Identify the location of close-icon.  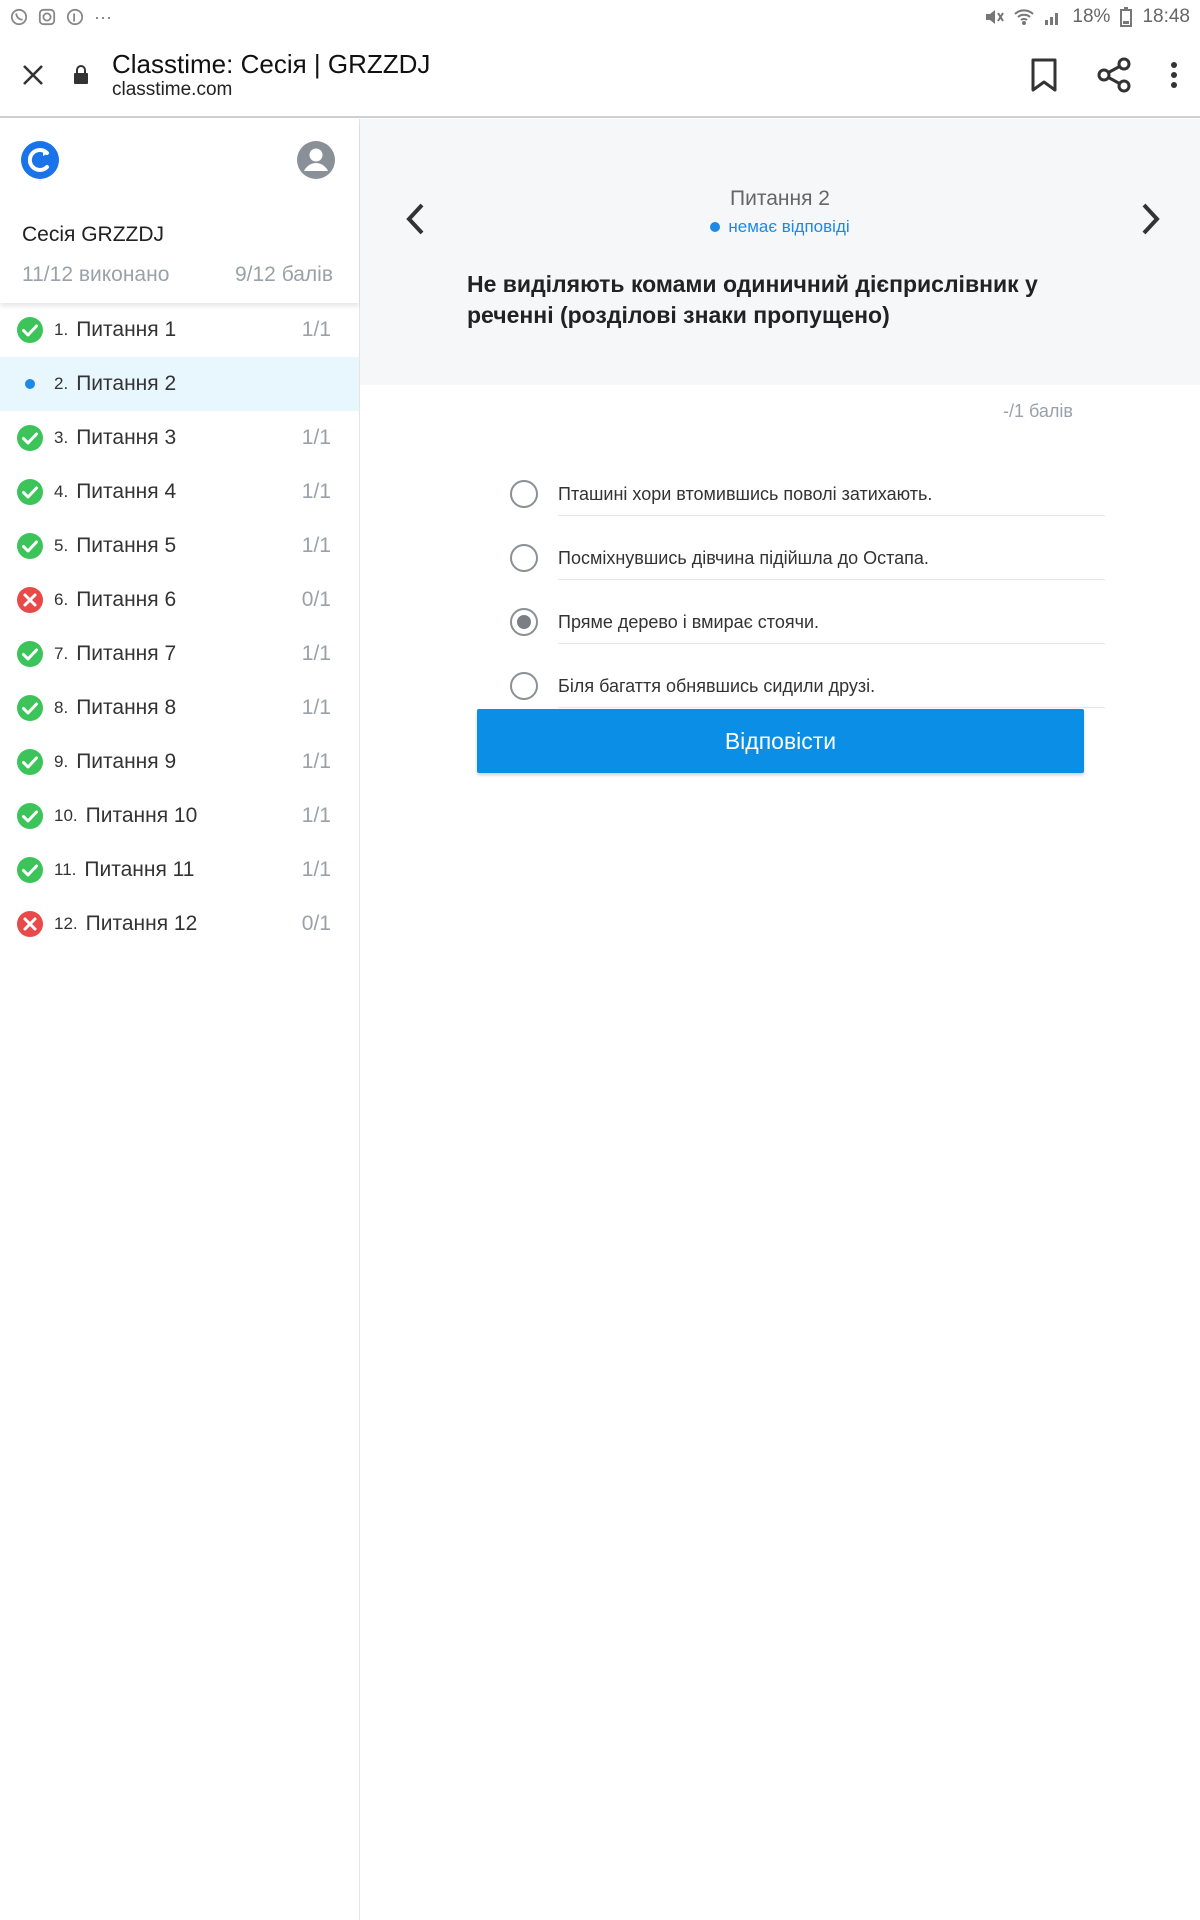
(33, 75).